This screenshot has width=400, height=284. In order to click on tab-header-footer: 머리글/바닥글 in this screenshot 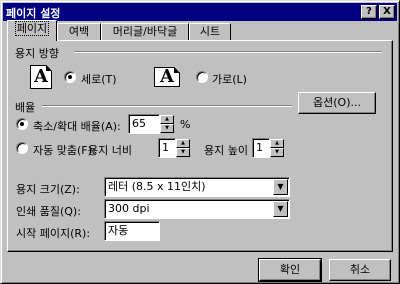, I will do `click(145, 32)`.